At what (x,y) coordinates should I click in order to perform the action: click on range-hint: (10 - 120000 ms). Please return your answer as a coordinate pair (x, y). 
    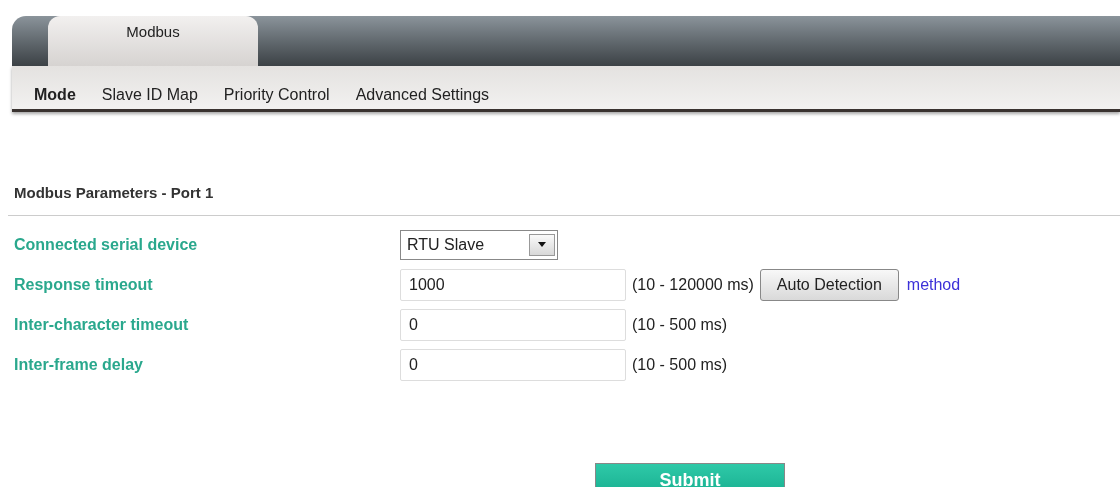
    Looking at the image, I should click on (693, 284).